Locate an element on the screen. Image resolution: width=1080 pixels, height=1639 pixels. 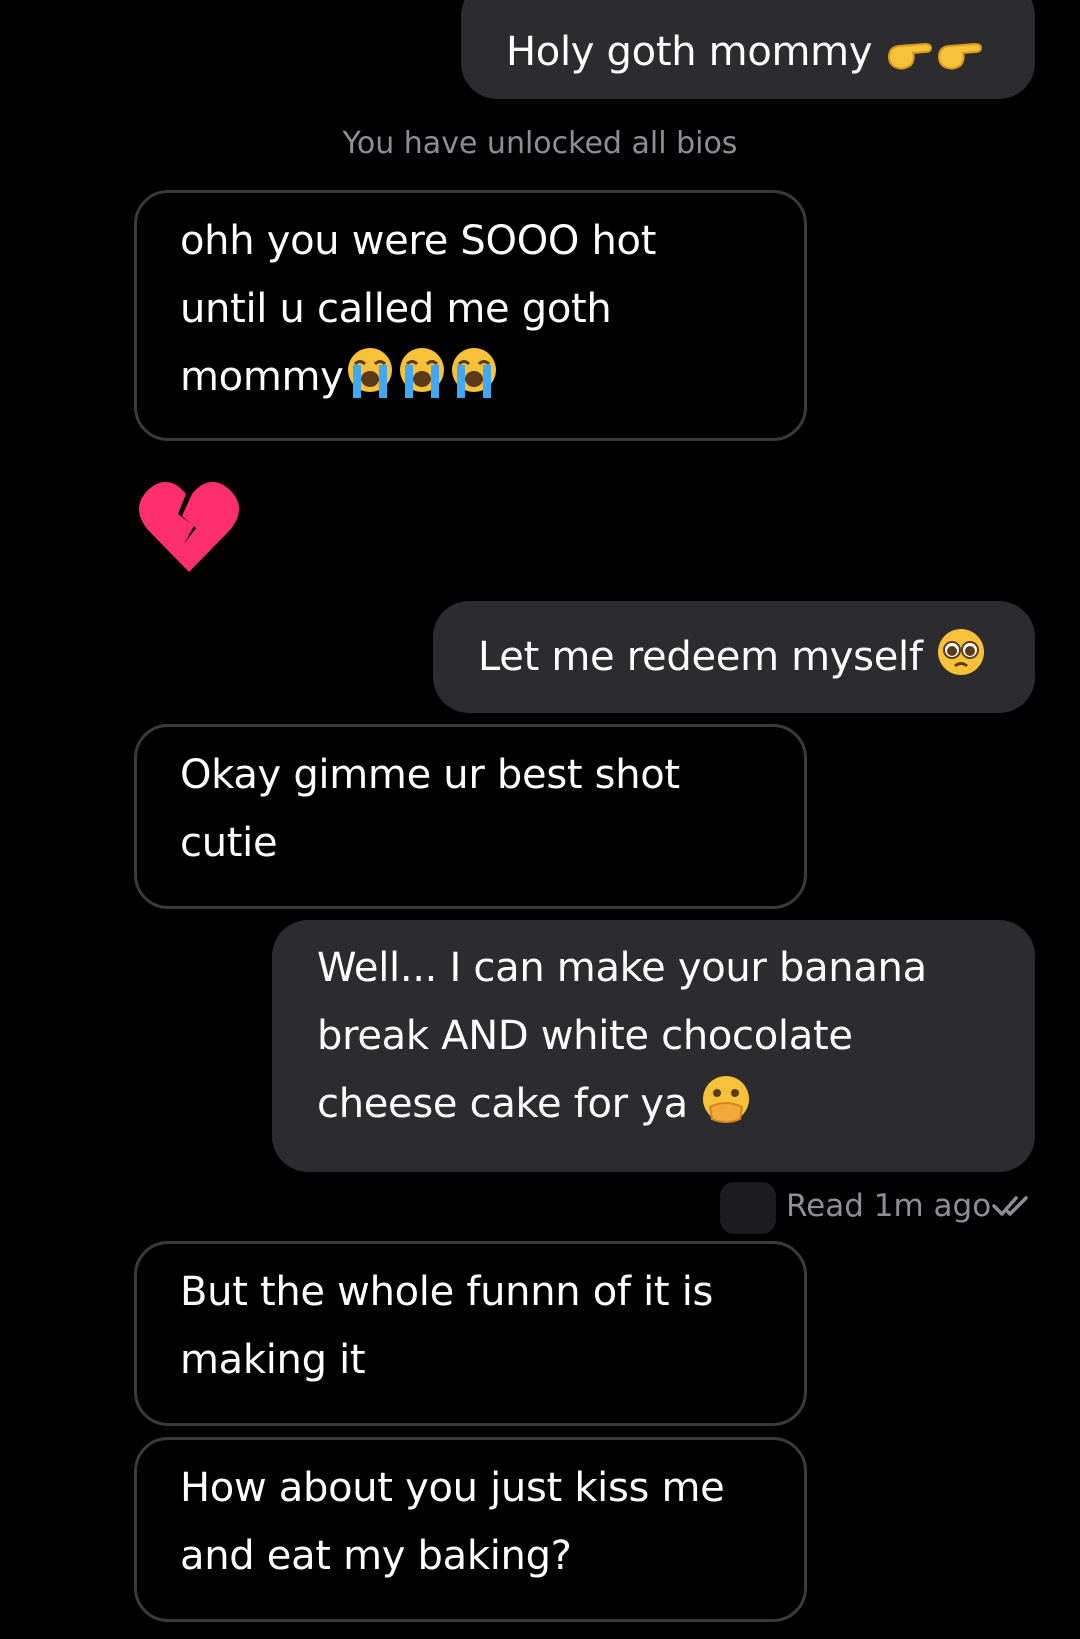
system-note: You have unlocked all bios is located at coordinates (540, 143).